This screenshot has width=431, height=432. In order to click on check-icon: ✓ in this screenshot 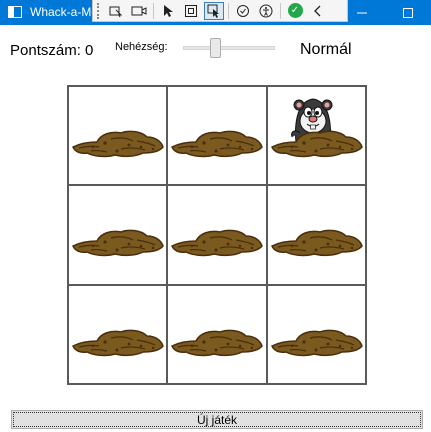, I will do `click(295, 11)`.